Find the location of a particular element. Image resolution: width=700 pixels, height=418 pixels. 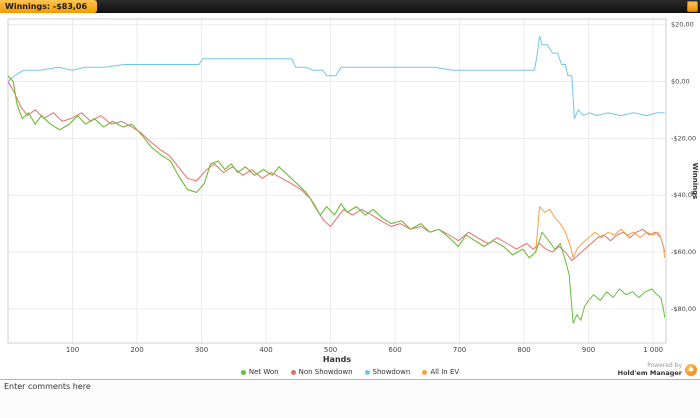

y-tick-label: -$60,00 is located at coordinates (683, 252).